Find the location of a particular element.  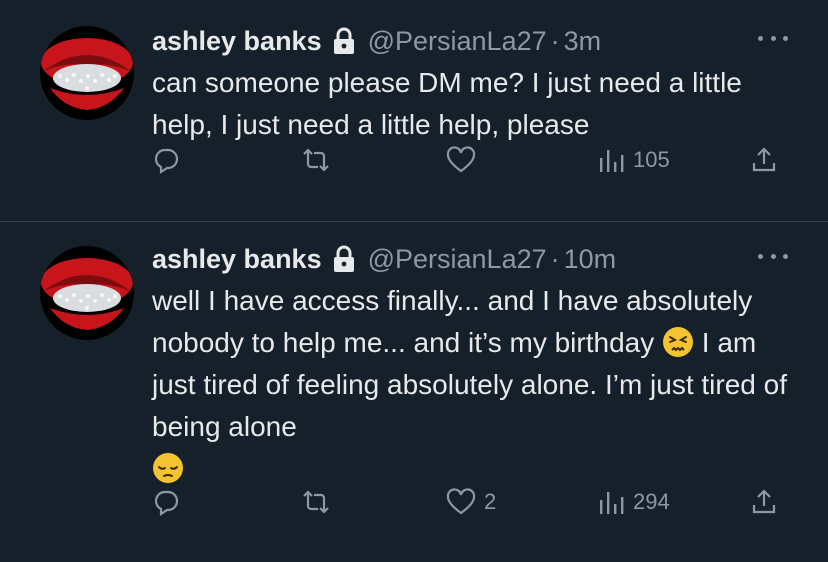

tweet-actions: 105 is located at coordinates (414, 160).